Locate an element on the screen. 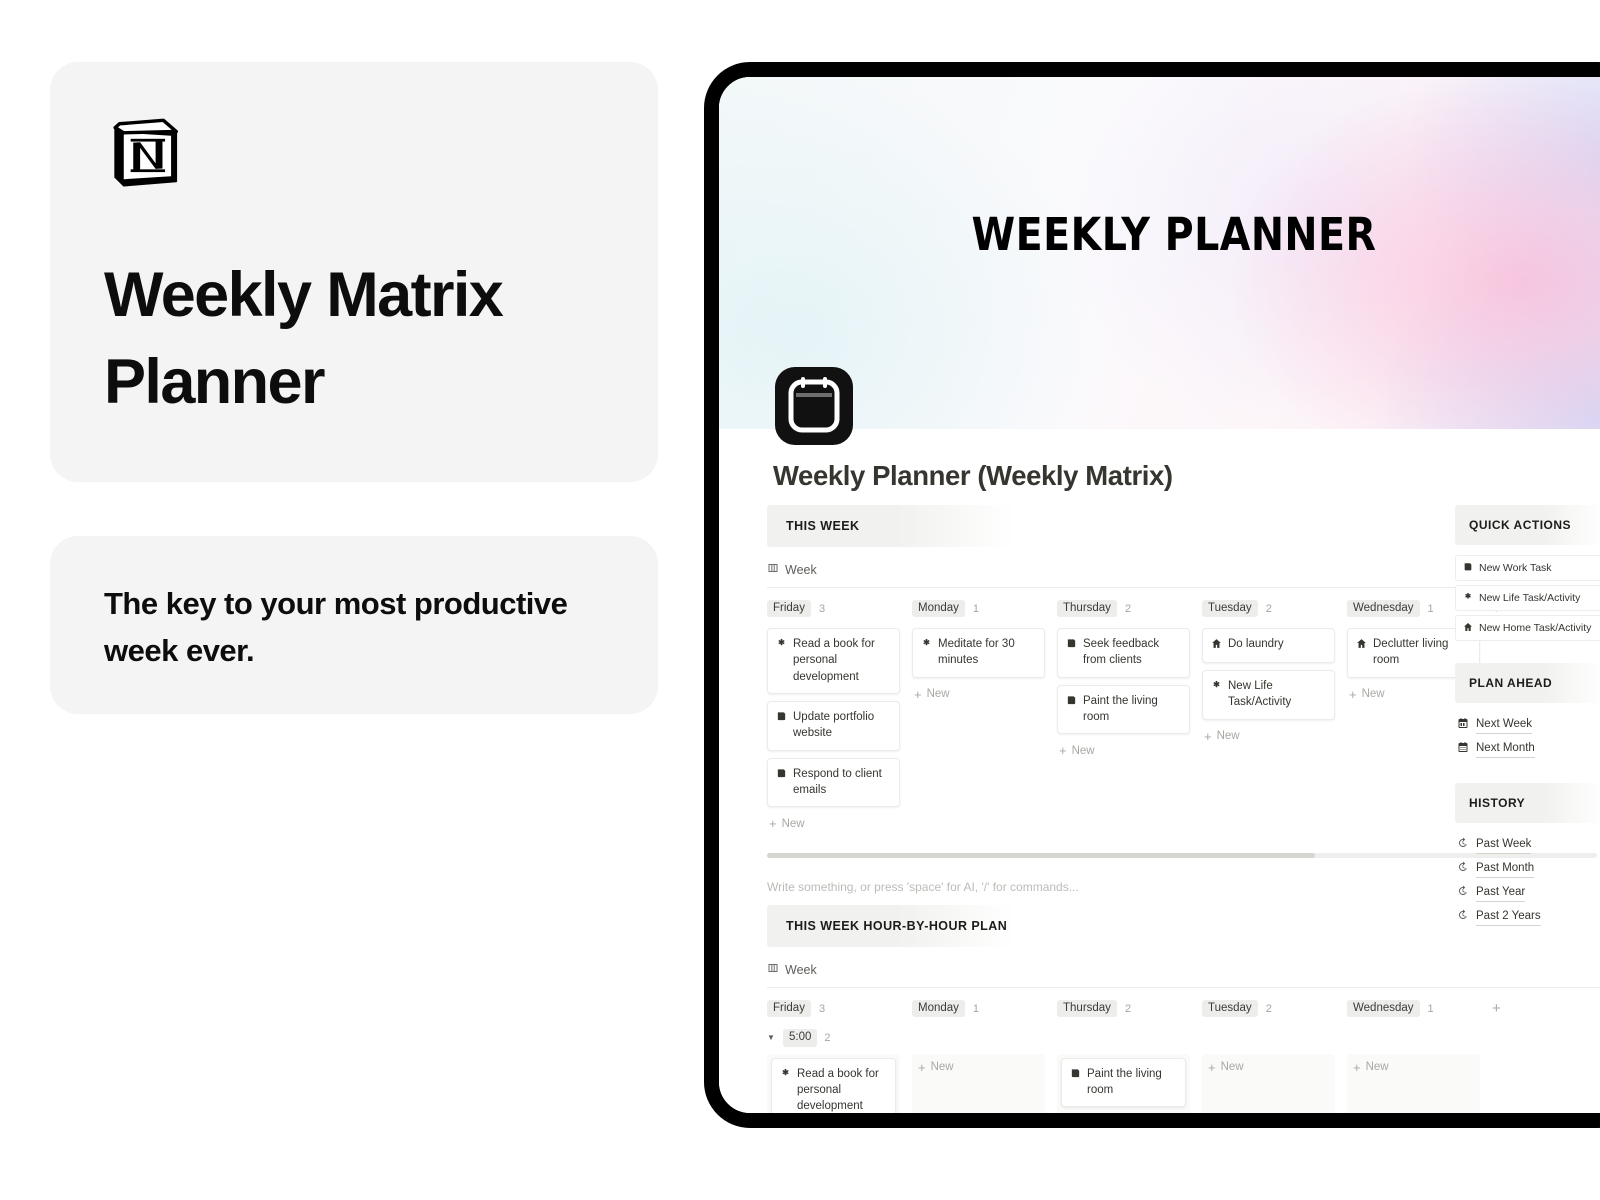 Image resolution: width=1600 pixels, height=1200 pixels. view-tab-week: Week is located at coordinates (792, 570).